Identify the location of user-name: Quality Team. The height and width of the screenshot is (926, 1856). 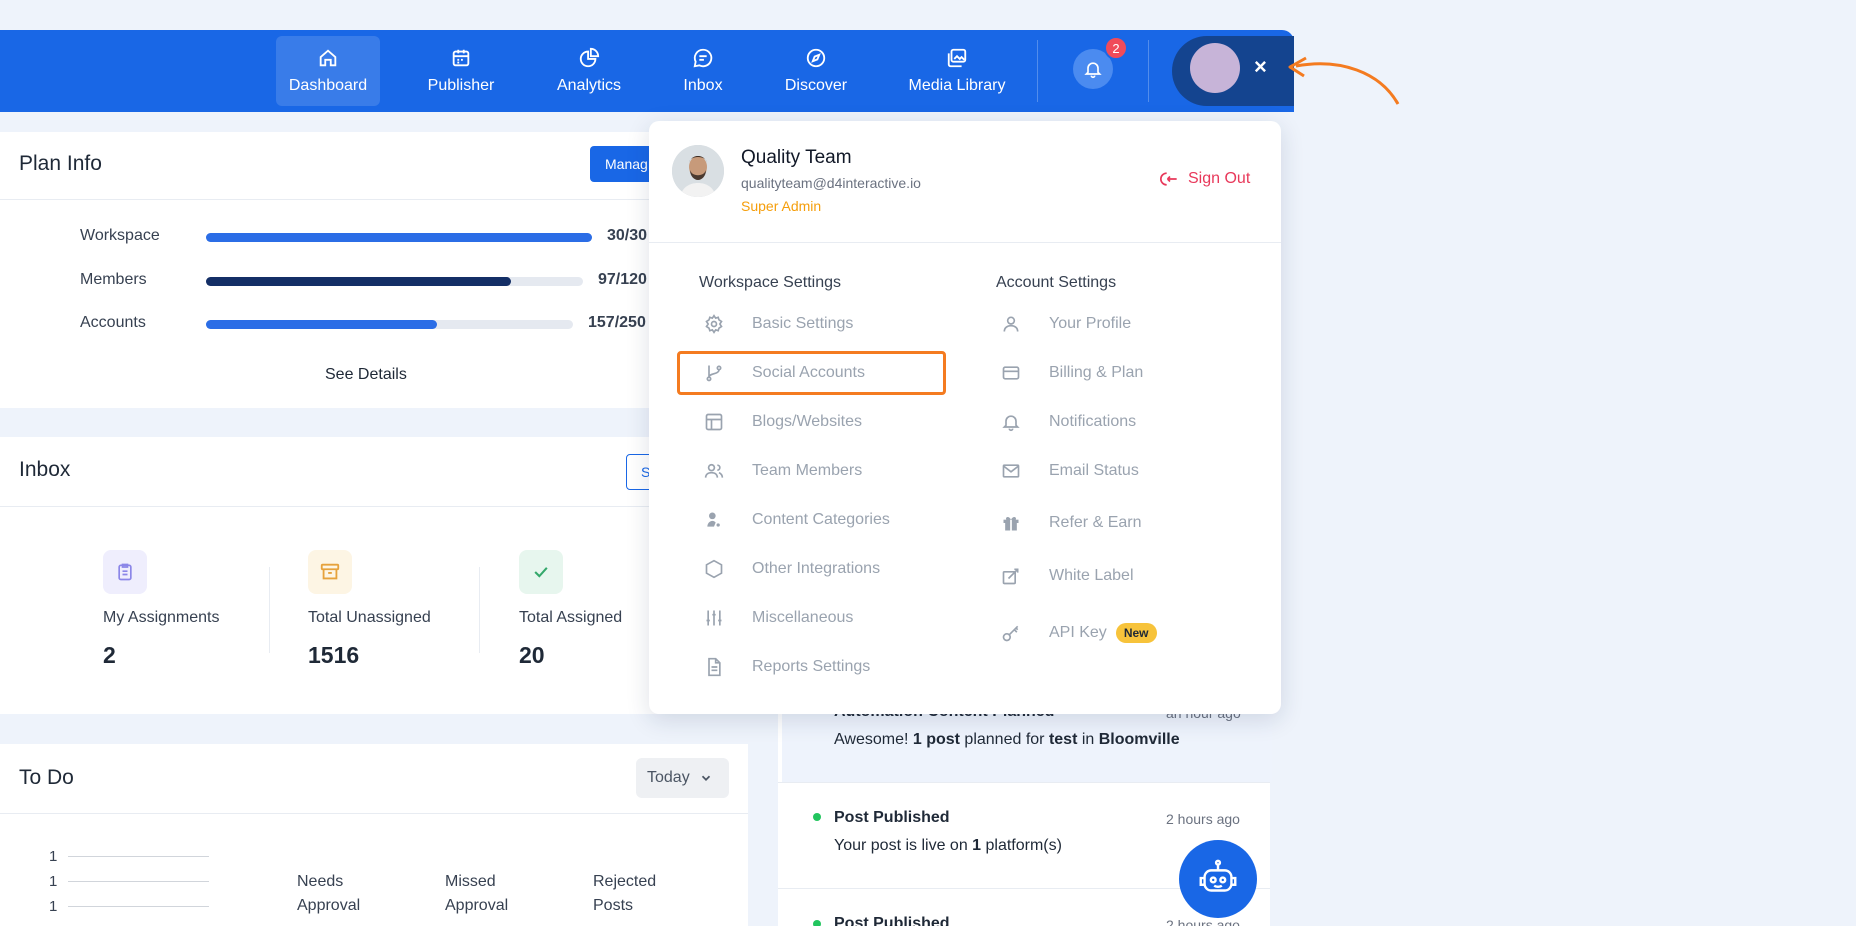
(796, 157).